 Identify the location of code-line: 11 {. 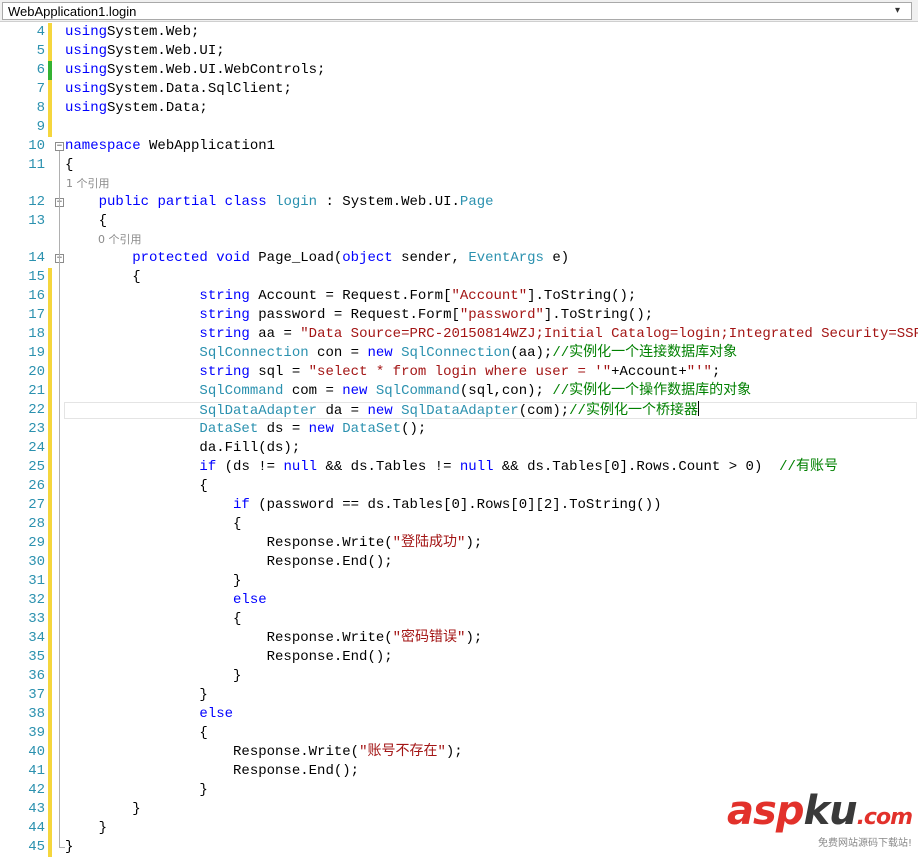
(459, 165).